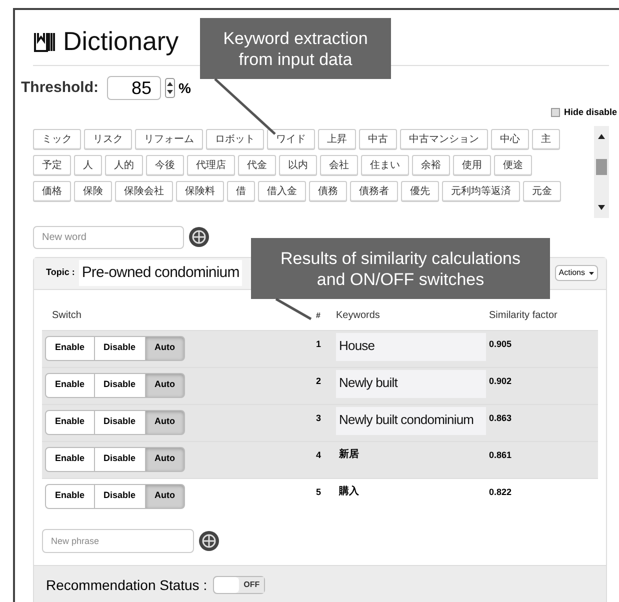 Image resolution: width=619 pixels, height=602 pixels. What do you see at coordinates (411, 384) in the screenshot?
I see `keyword-cell: Newly built` at bounding box center [411, 384].